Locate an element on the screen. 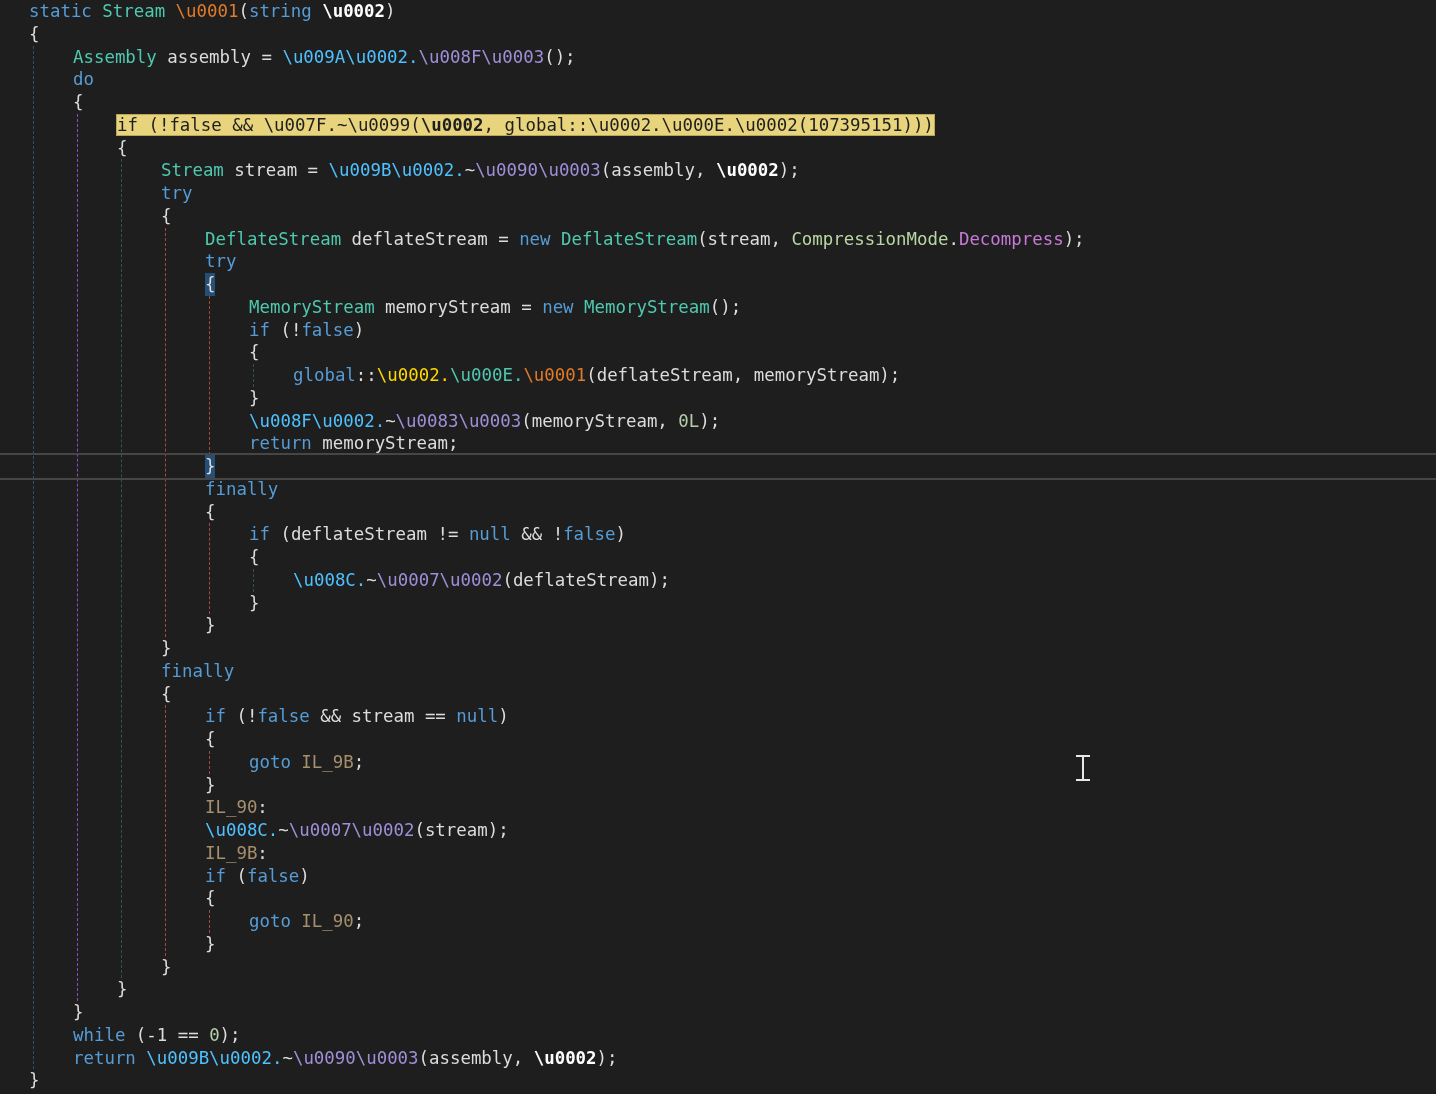 This screenshot has width=1436, height=1094. code-line: static Stream \u0001(string \u0002) is located at coordinates (212, 11).